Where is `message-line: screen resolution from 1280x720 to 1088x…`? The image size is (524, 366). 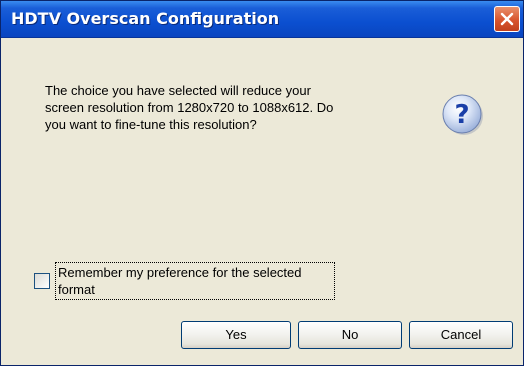
message-line: screen resolution from 1280x720 to 1088x… is located at coordinates (189, 107).